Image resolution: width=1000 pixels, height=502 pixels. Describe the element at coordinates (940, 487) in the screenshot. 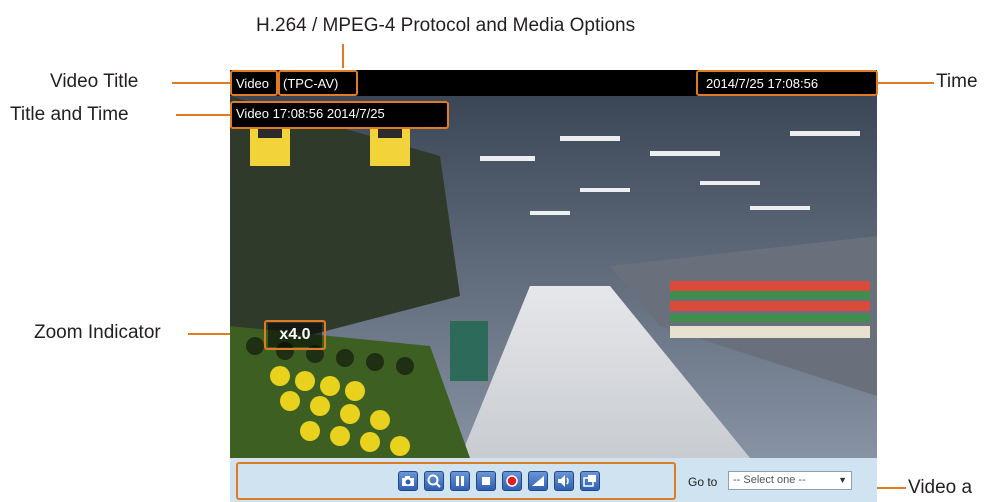

I see `controls-callout-label: Video a` at that location.